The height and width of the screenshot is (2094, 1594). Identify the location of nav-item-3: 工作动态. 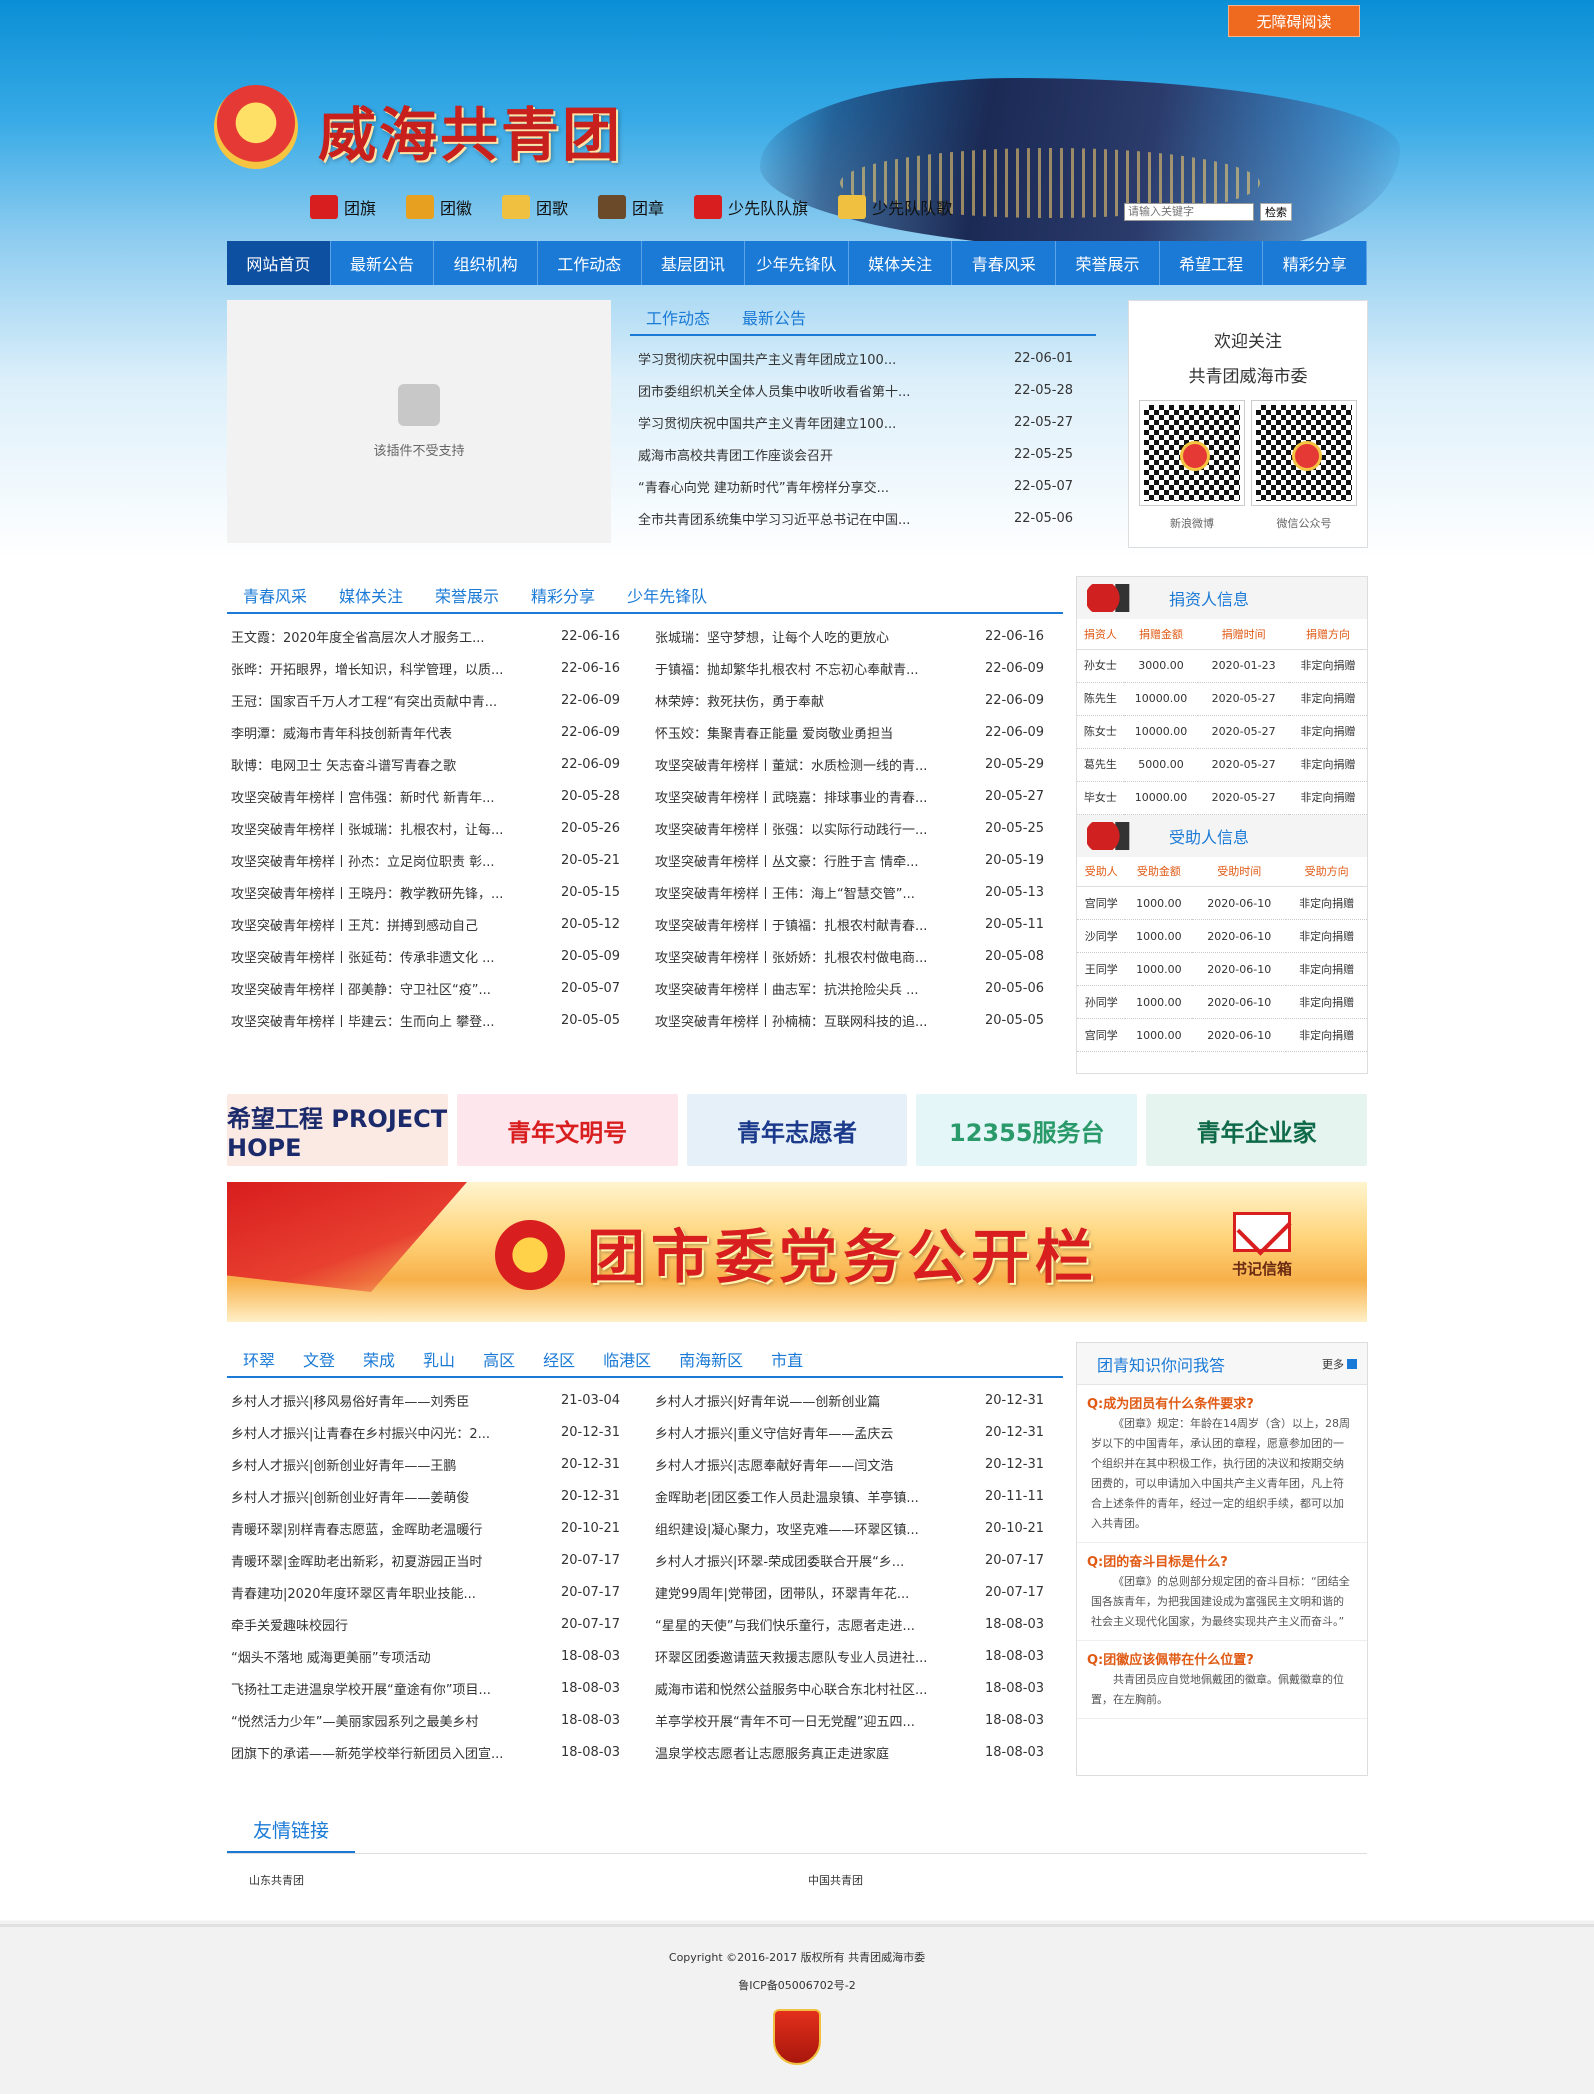
(590, 263).